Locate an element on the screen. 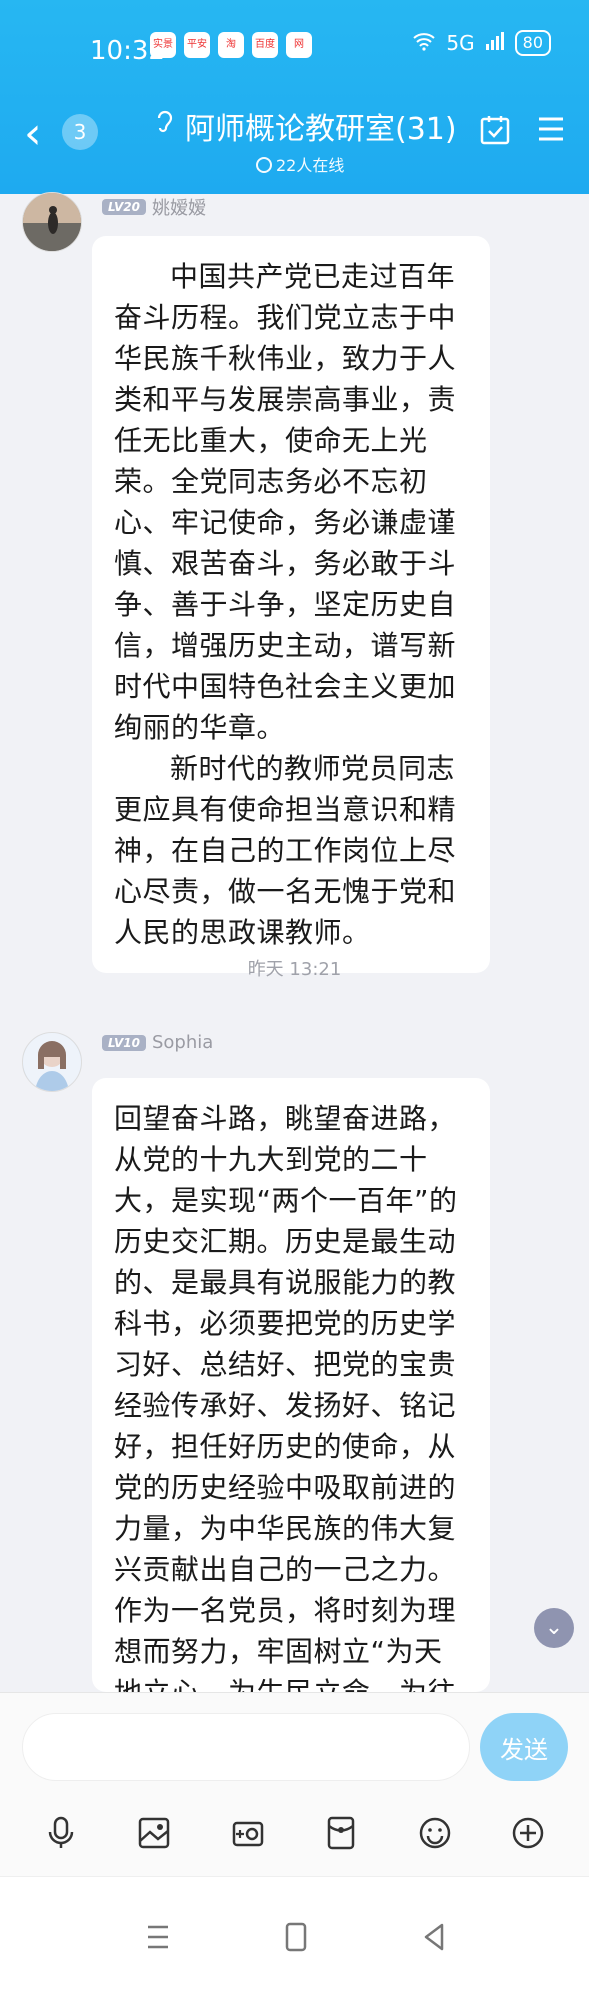 This screenshot has width=589, height=1993. online-count-text: 22人在线 is located at coordinates (310, 165).